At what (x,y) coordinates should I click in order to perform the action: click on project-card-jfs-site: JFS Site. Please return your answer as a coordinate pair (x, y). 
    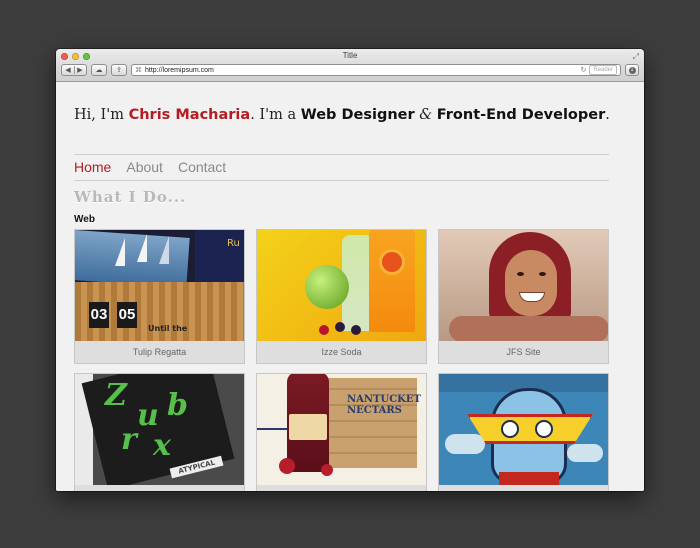
    Looking at the image, I should click on (523, 296).